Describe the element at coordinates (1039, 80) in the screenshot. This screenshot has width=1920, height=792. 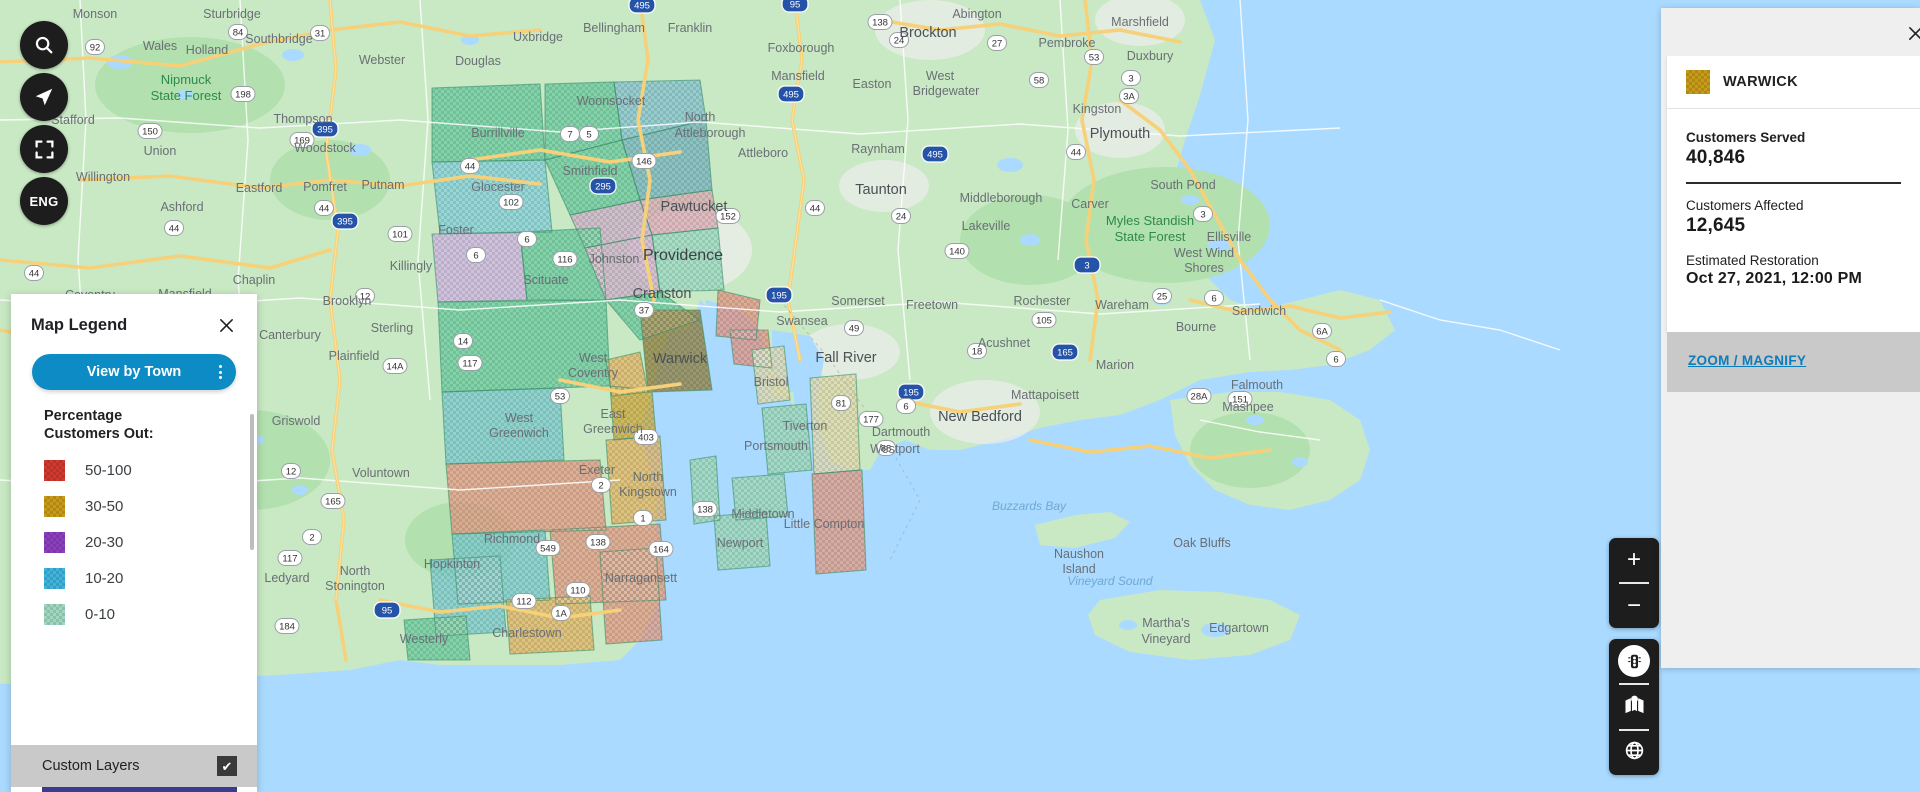
I see `route-shield: 58` at that location.